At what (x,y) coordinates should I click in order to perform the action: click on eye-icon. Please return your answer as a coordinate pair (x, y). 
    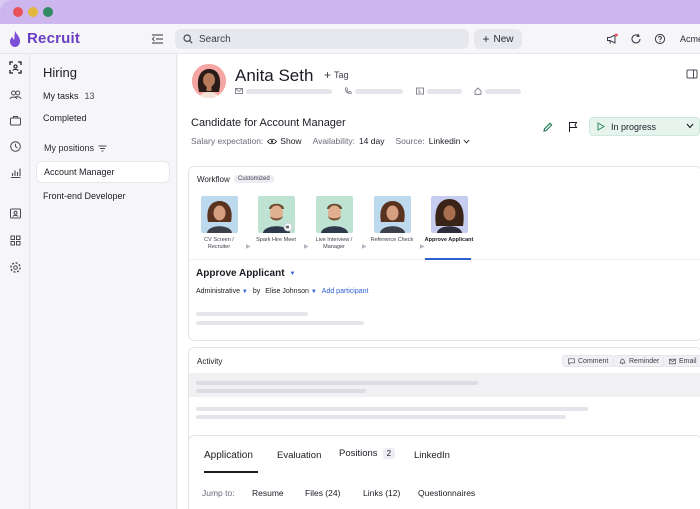
    Looking at the image, I should click on (272, 141).